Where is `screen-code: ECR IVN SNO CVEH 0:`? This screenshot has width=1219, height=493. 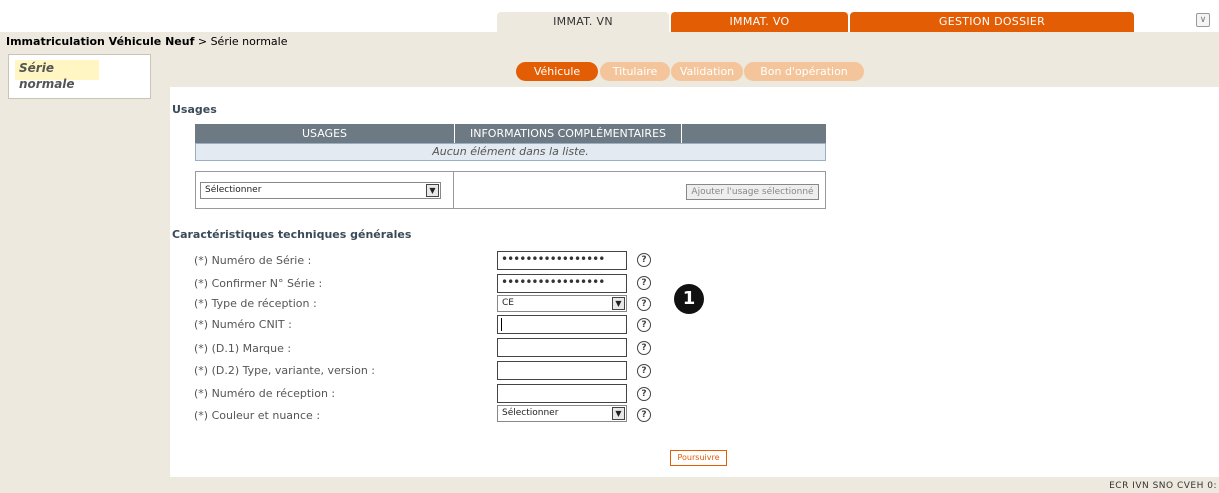 screen-code: ECR IVN SNO CVEH 0: is located at coordinates (1163, 486).